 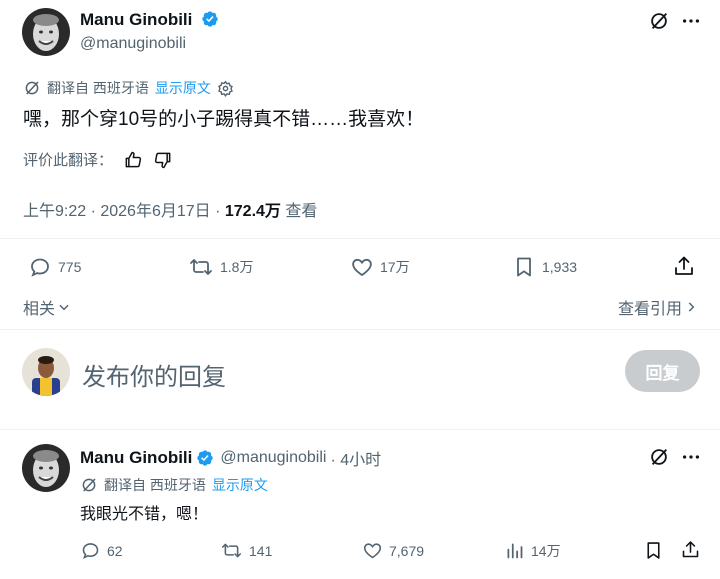 What do you see at coordinates (299, 211) in the screenshot?
I see `views-label: 查看` at bounding box center [299, 211].